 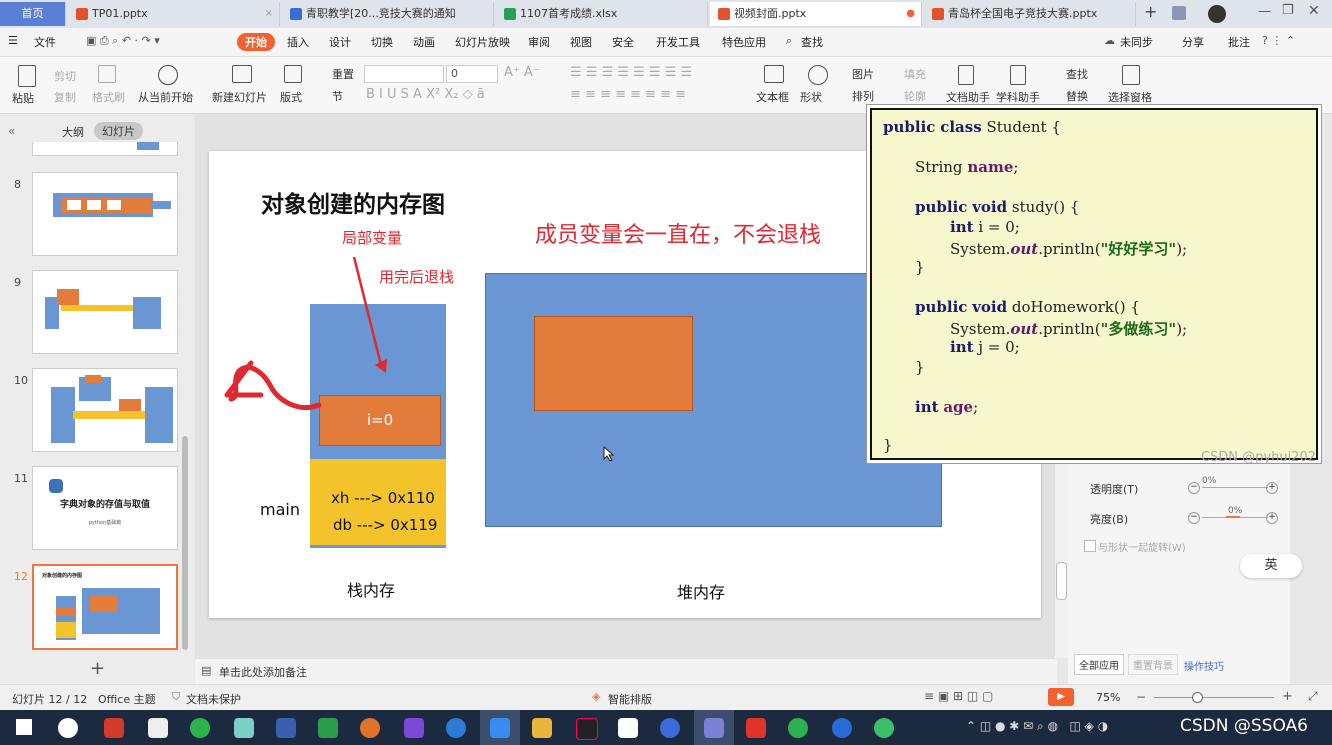 I want to click on menu-transition: 切换, so click(x=382, y=42).